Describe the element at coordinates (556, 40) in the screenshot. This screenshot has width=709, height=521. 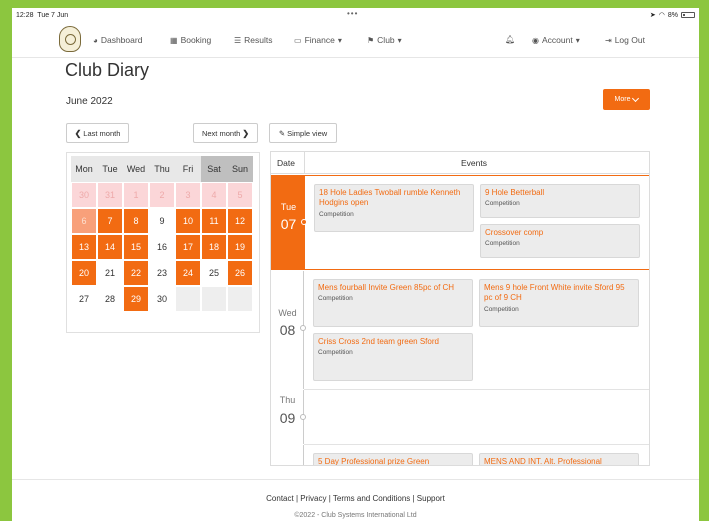
I see `nav-account: ◉ Account ▾` at that location.